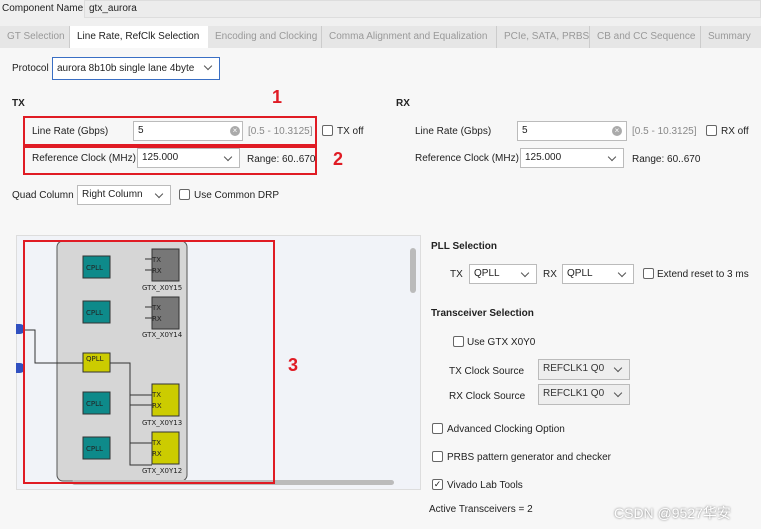 The image size is (761, 529). Describe the element at coordinates (672, 513) in the screenshot. I see `watermark: CSDN @9527华安` at that location.